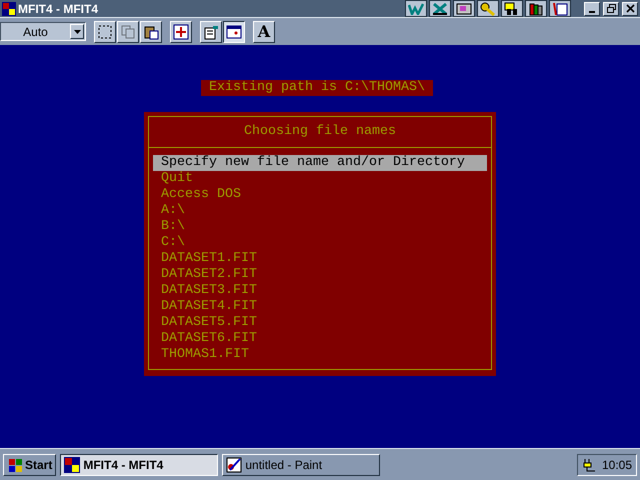 The width and height of the screenshot is (640, 480). I want to click on minimize-icon, so click(592, 11).